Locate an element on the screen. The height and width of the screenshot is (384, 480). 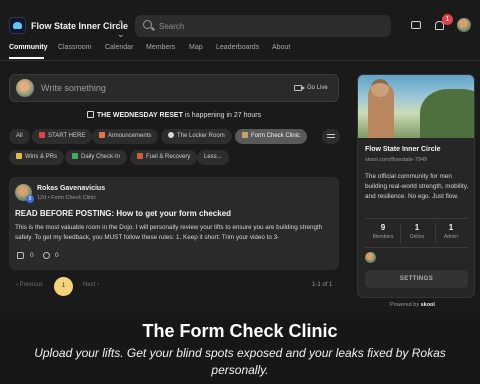
chat-icon is located at coordinates (416, 25).